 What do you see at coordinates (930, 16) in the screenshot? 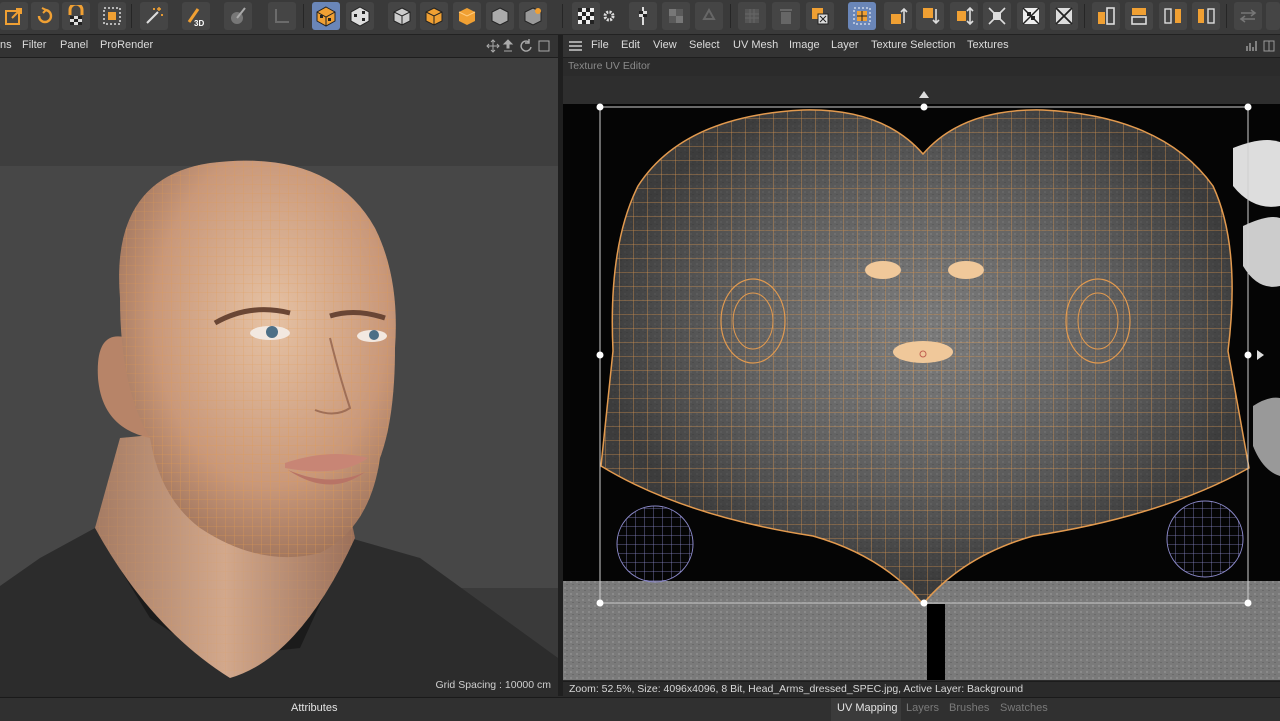
I see `align-bottom-icon` at bounding box center [930, 16].